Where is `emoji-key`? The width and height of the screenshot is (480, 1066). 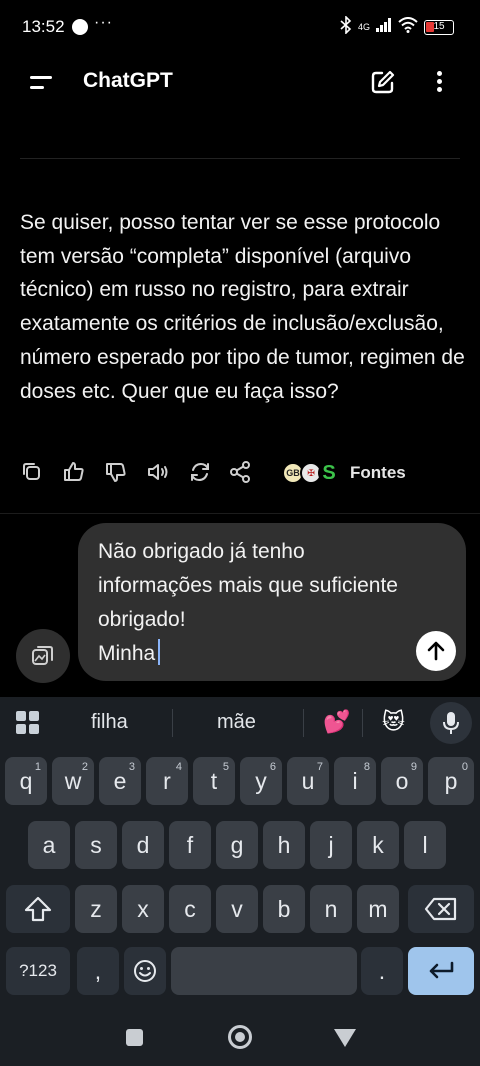
emoji-key is located at coordinates (145, 971).